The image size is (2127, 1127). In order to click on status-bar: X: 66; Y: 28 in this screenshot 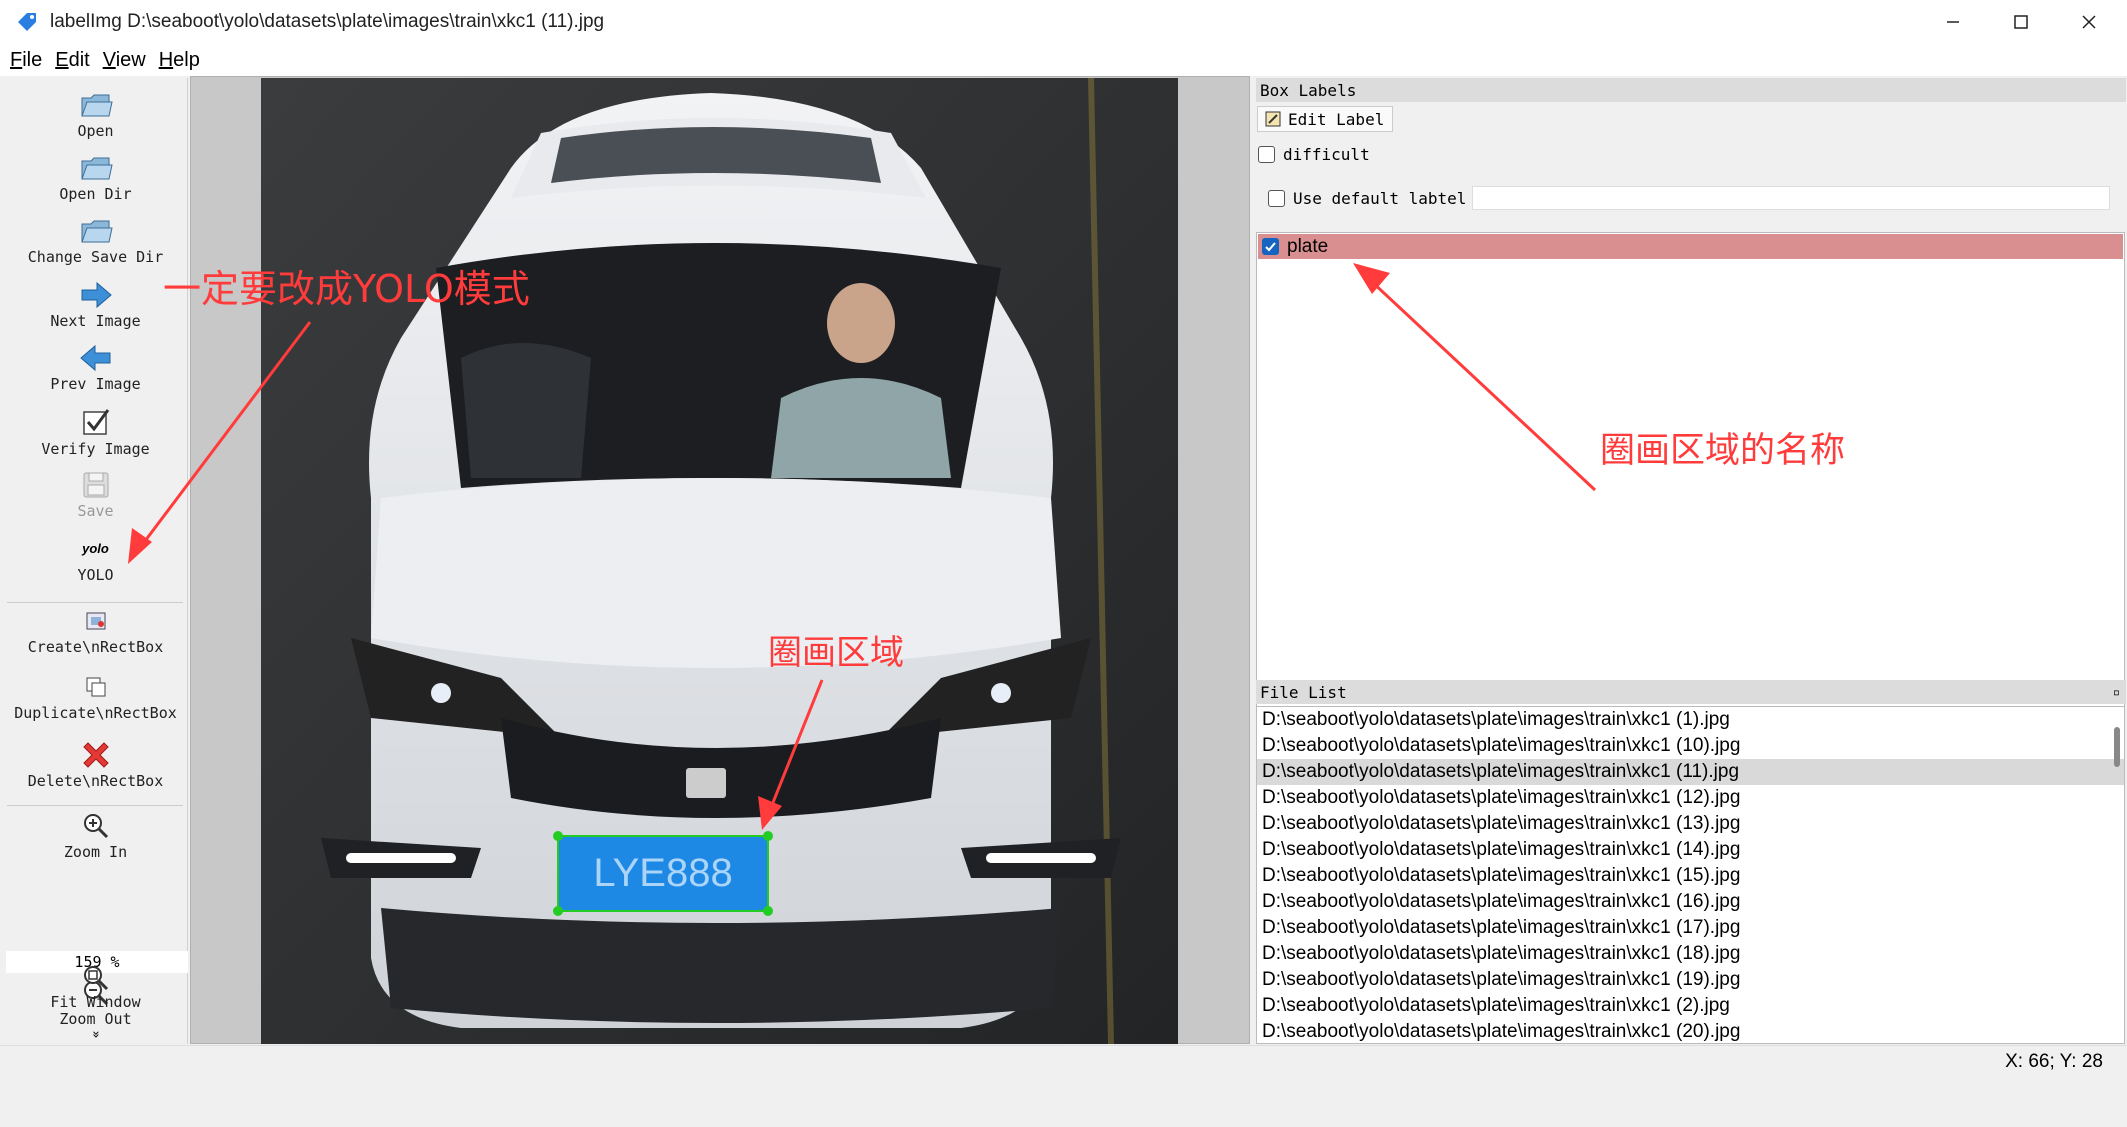, I will do `click(1063, 1061)`.